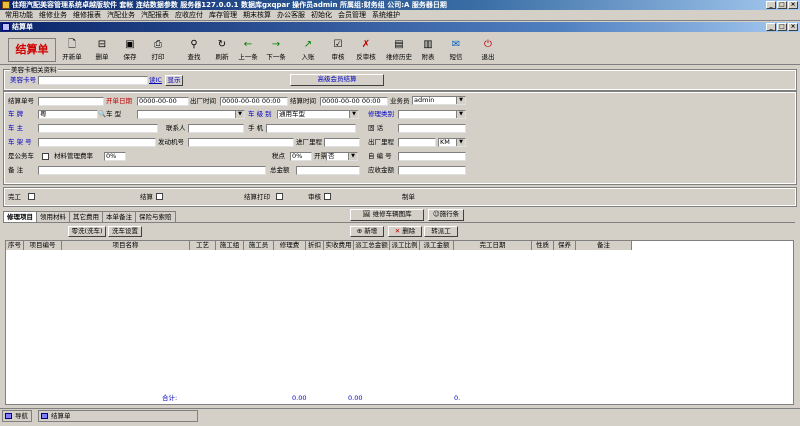 The height and width of the screenshot is (426, 800). I want to click on audited-checkbox, so click(327, 196).